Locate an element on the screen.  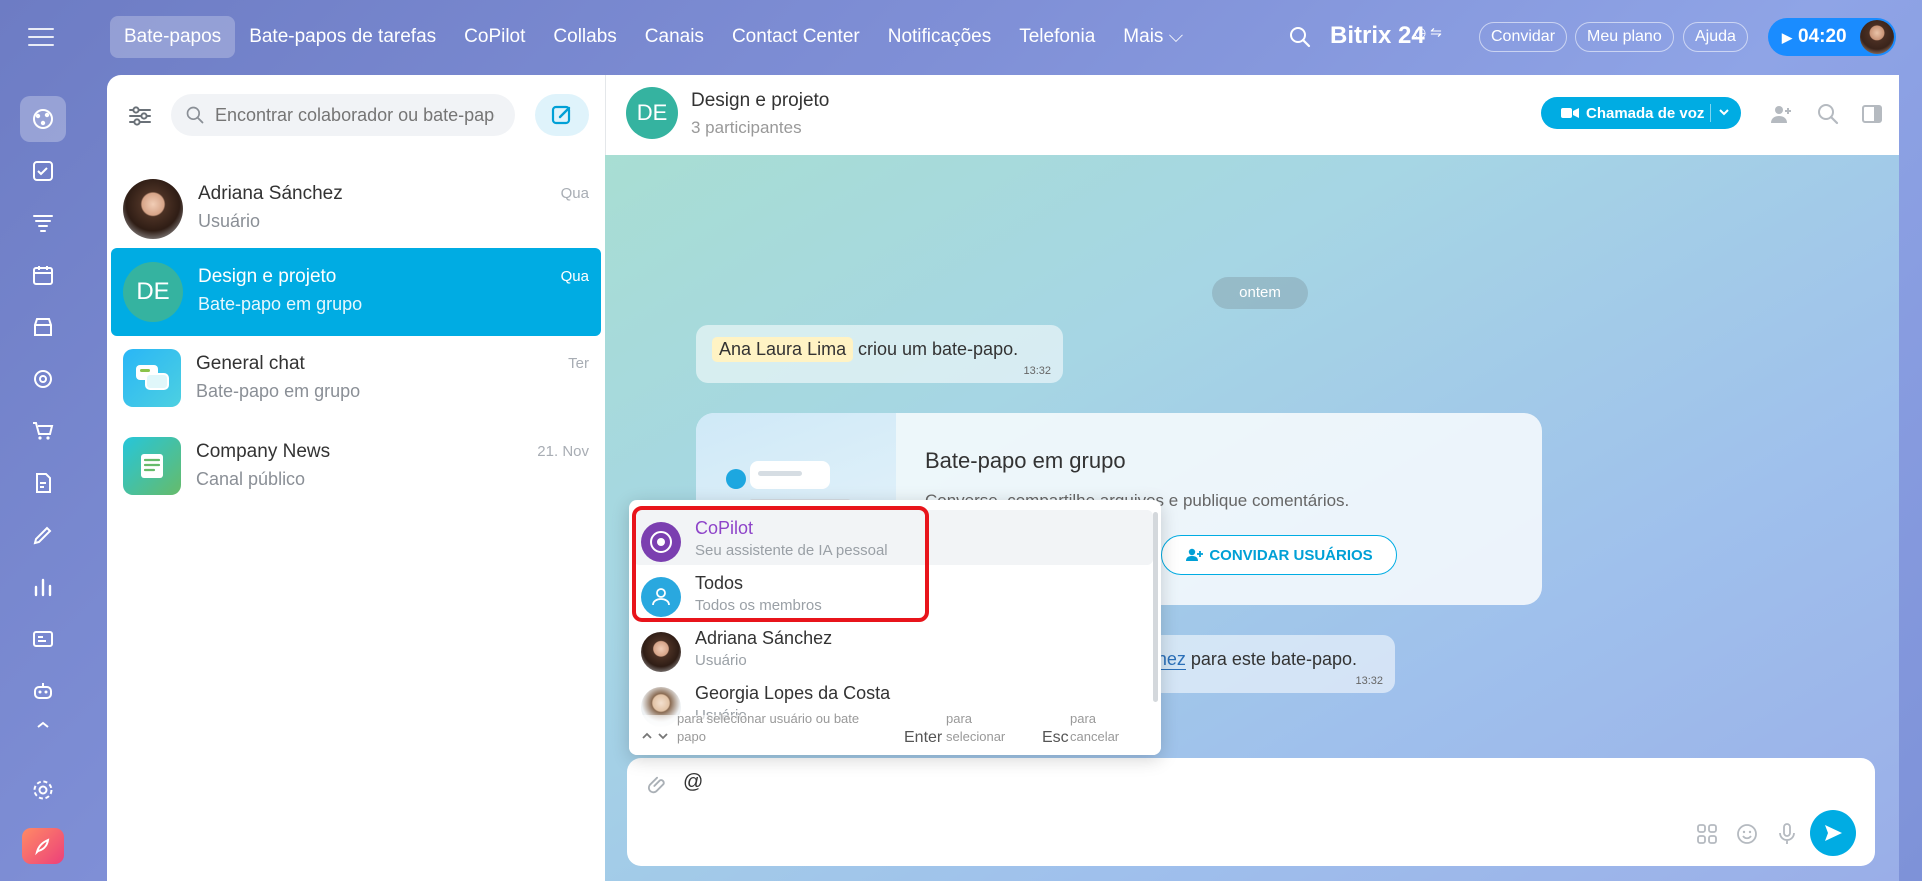
voice-call-button: Chamada de voz is located at coordinates (1641, 113).